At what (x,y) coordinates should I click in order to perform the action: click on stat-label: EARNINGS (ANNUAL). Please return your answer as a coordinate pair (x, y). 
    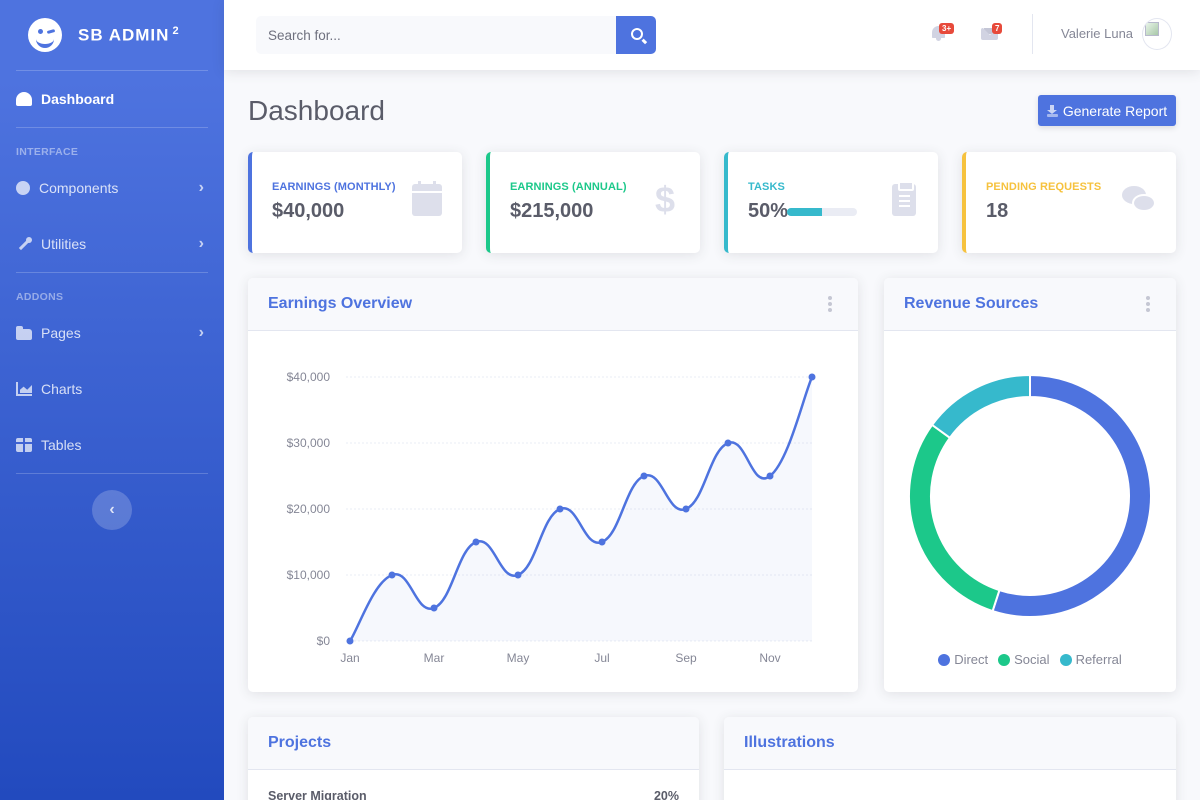
    Looking at the image, I should click on (568, 187).